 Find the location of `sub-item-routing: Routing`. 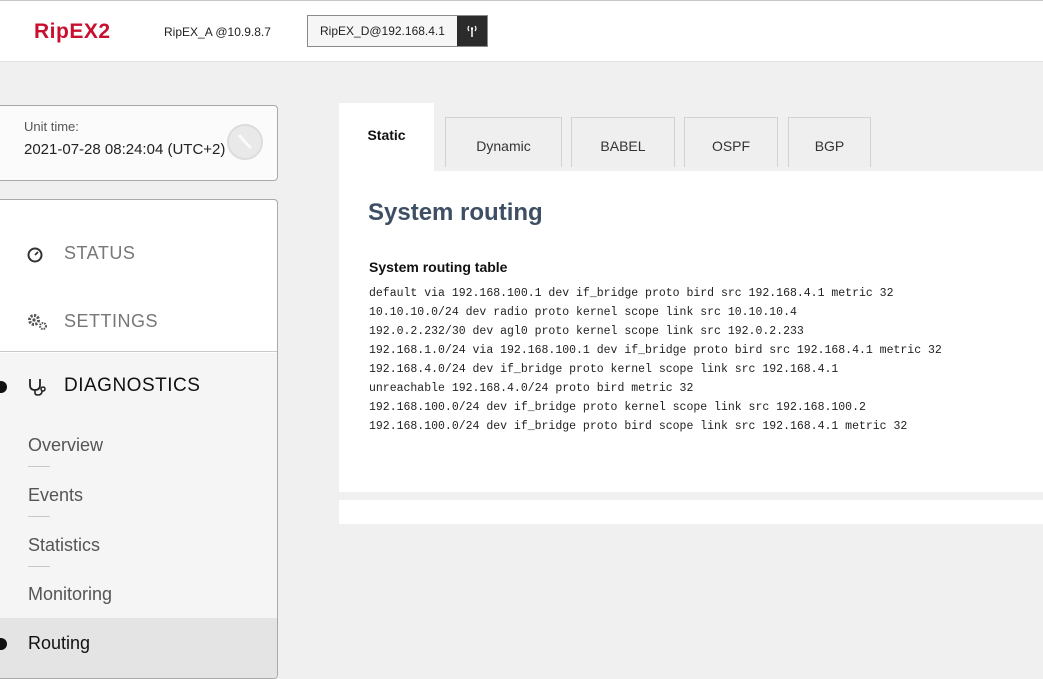

sub-item-routing: Routing is located at coordinates (59, 643).